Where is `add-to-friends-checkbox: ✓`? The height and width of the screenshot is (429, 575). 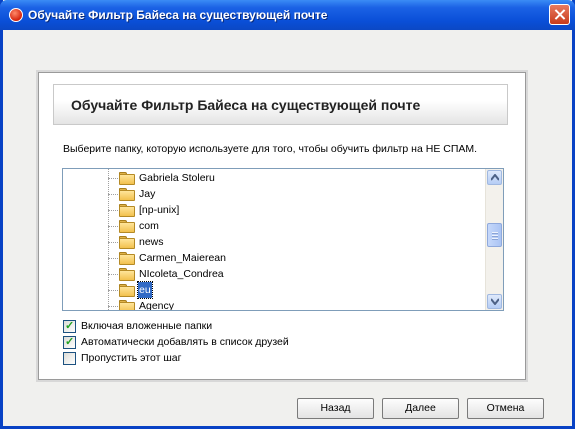 add-to-friends-checkbox: ✓ is located at coordinates (69, 342).